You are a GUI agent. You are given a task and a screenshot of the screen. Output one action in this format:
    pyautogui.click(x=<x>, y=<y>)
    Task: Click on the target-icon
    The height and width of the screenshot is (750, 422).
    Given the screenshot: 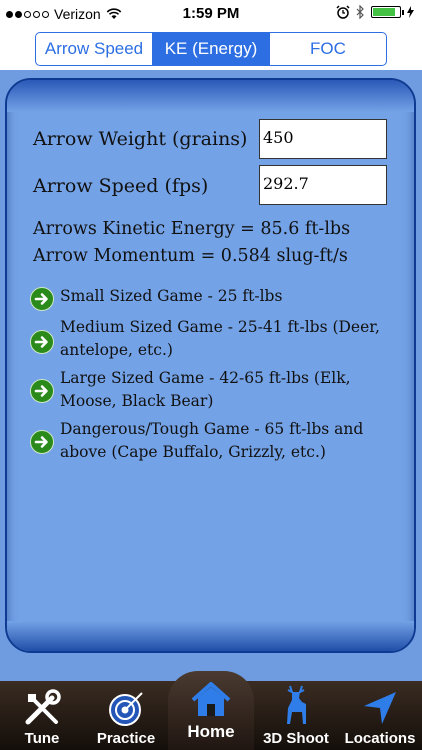 What is the action you would take?
    pyautogui.click(x=126, y=709)
    